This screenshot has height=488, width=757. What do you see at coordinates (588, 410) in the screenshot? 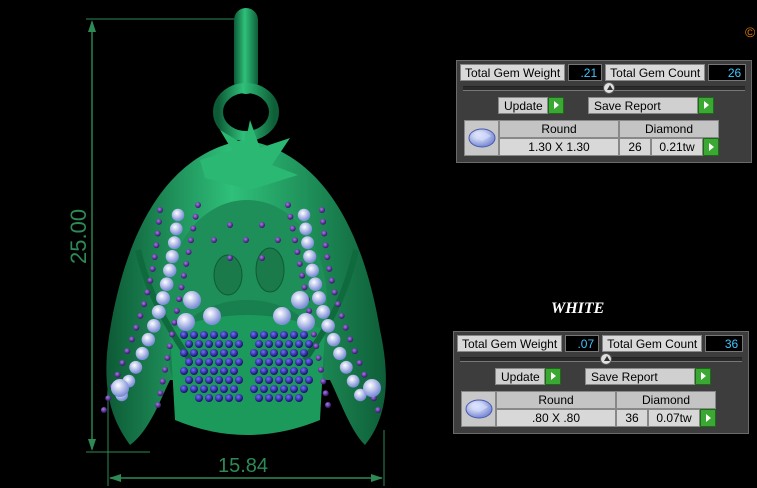
I see `gem-row: Round Diamond .80 X .80 36 0.07tw` at bounding box center [588, 410].